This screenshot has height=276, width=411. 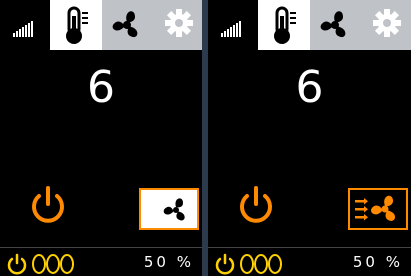 I want to click on airflow-mode-button, so click(x=378, y=209).